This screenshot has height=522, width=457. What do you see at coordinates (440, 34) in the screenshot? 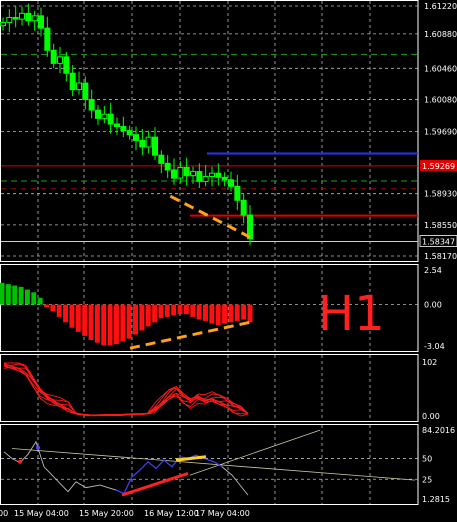
I see `price-tick-label: 1.60880` at bounding box center [440, 34].